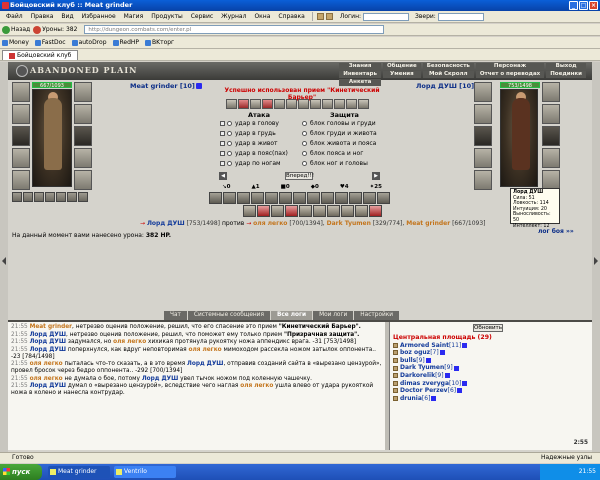 Image resolution: width=600 pixels, height=480 pixels. I want to click on chat-target: оля легко, so click(129, 342).